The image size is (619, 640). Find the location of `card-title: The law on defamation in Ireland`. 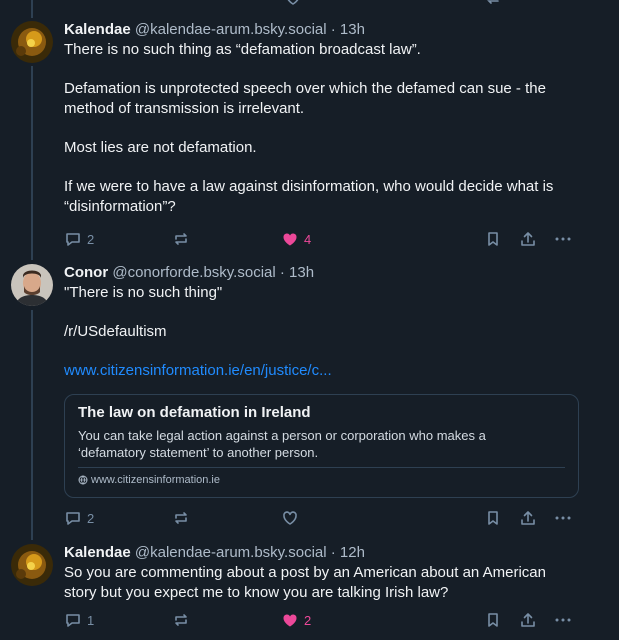

card-title: The law on defamation in Ireland is located at coordinates (194, 412).